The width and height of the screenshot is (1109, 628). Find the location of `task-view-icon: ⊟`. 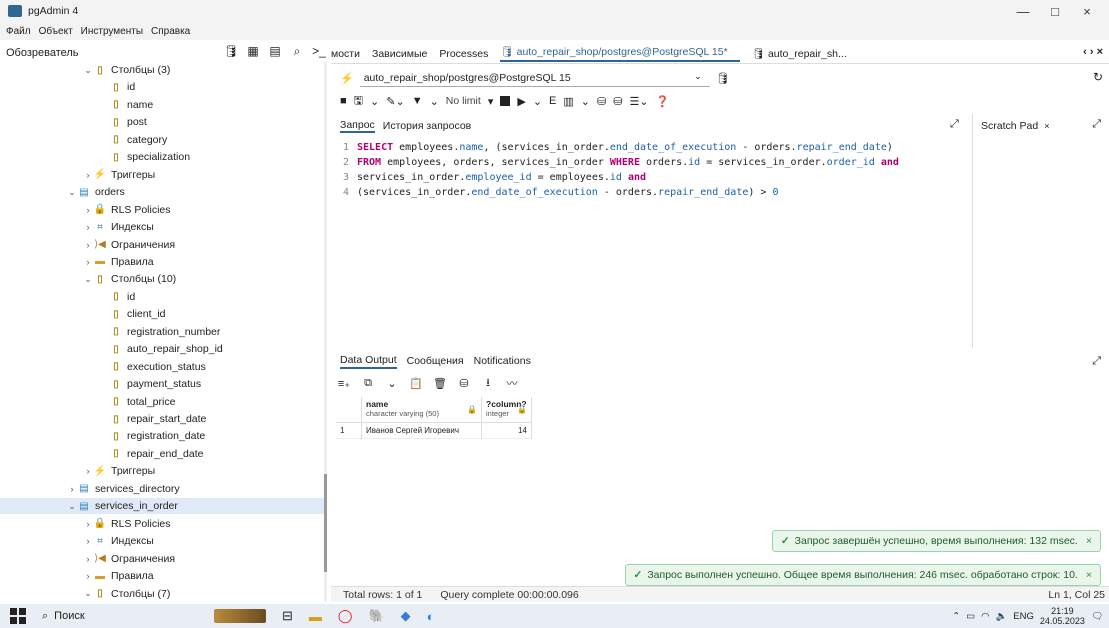

task-view-icon: ⊟ is located at coordinates (287, 616).